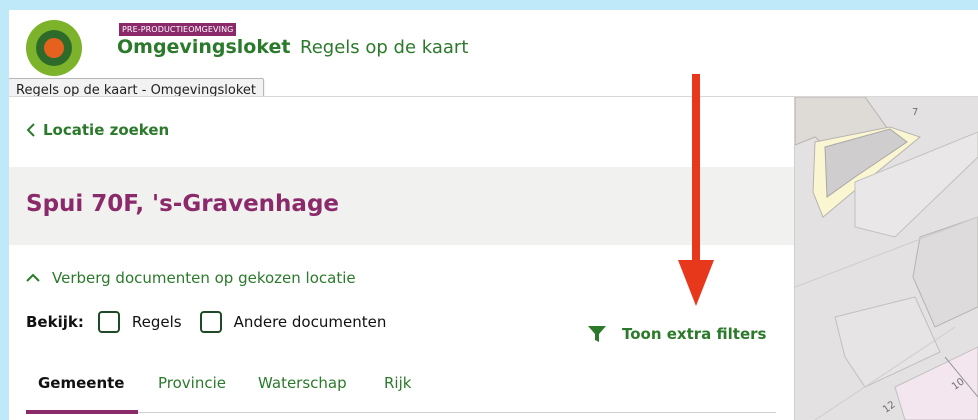  What do you see at coordinates (33, 277) in the screenshot?
I see `chevron-up-icon` at bounding box center [33, 277].